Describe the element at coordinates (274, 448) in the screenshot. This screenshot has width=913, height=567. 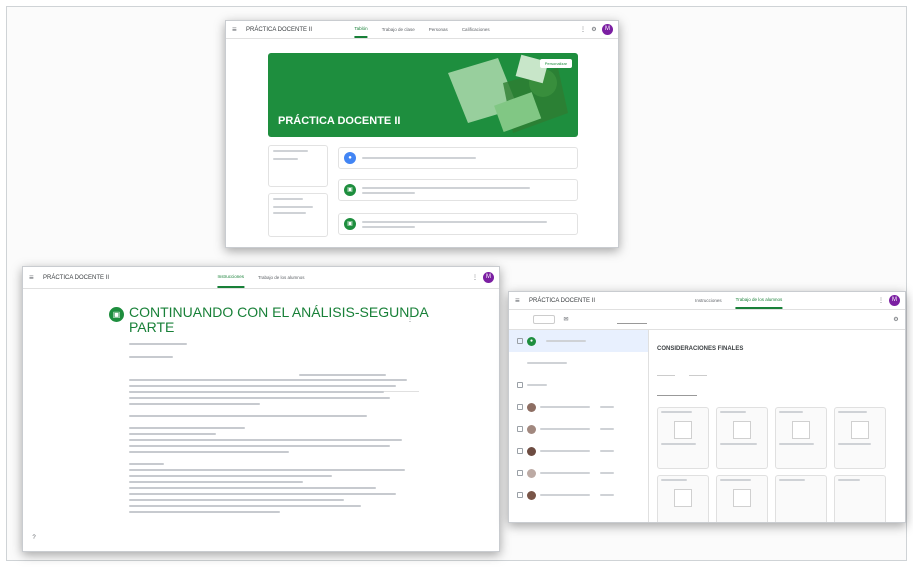
I see `instructions-text` at that location.